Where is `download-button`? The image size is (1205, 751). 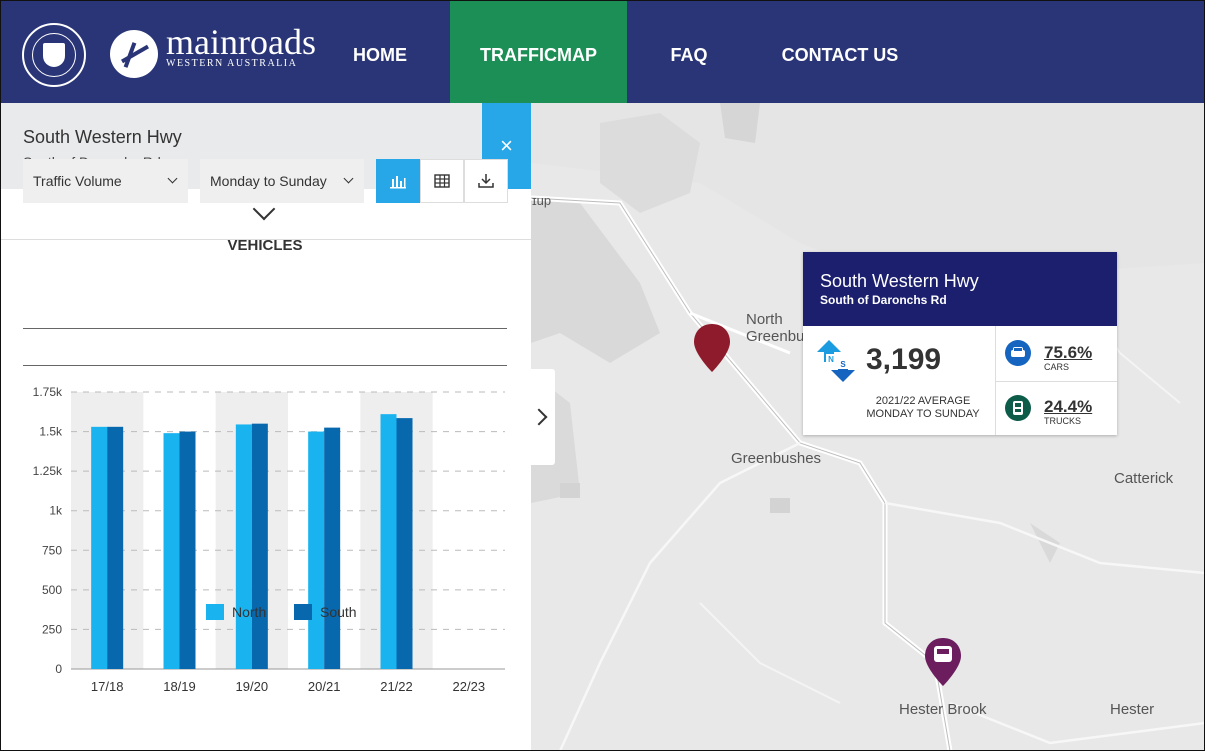
download-button is located at coordinates (486, 181).